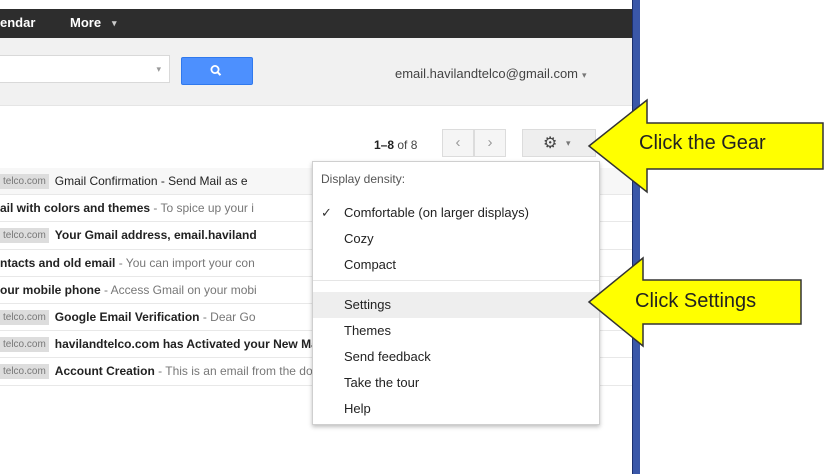 The height and width of the screenshot is (474, 827). I want to click on menu-item-label: Cozy, so click(359, 238).